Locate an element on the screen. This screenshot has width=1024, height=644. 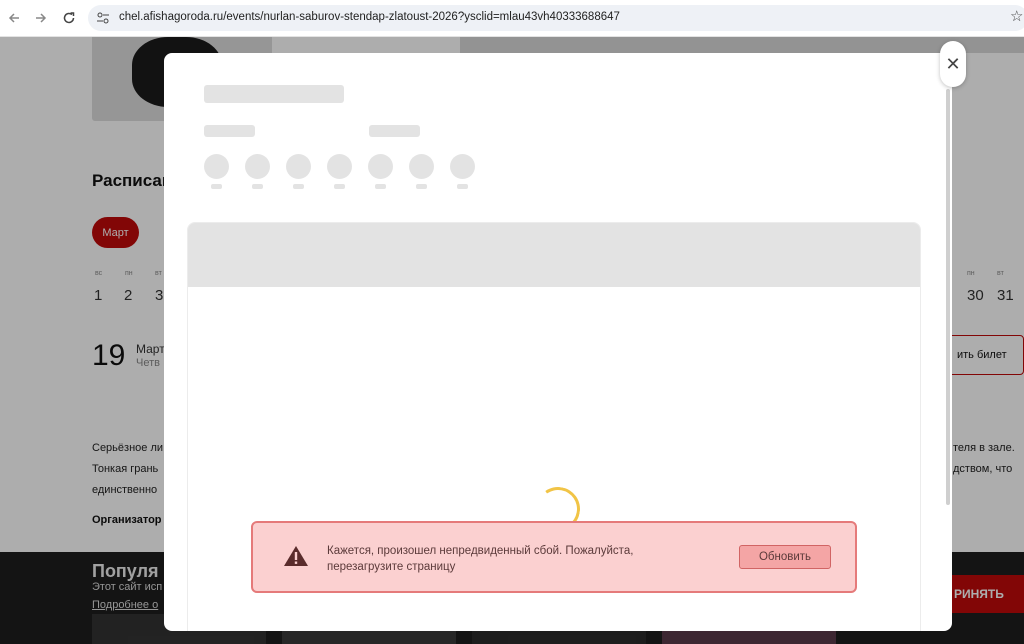
back-arrow-icon is located at coordinates (14, 18).